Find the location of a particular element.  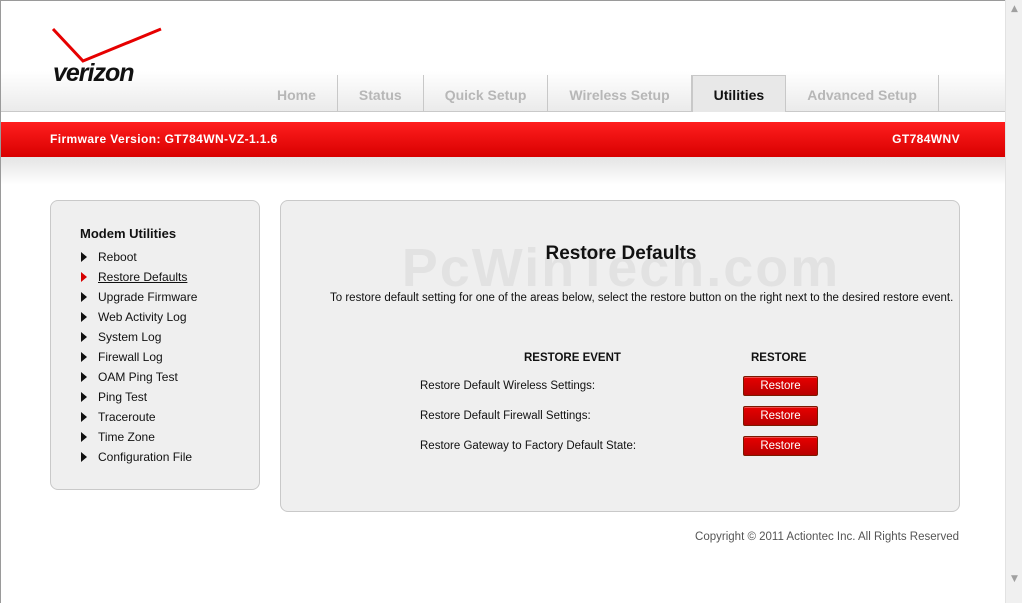

tab-status: Status is located at coordinates (381, 93).